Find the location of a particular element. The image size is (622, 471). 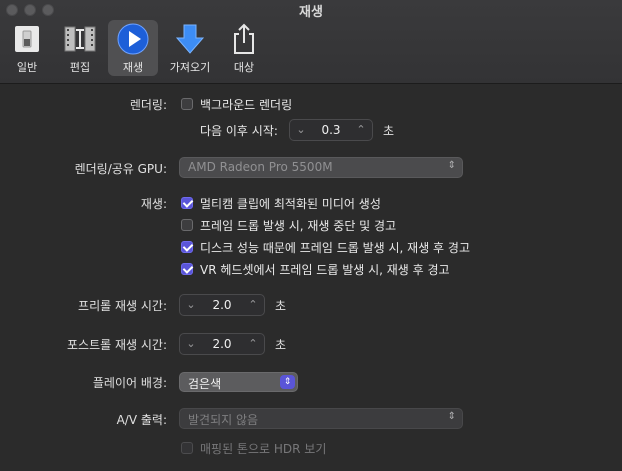

start-after-stepper: ⌄ 0.3 ⌃ is located at coordinates (331, 130).